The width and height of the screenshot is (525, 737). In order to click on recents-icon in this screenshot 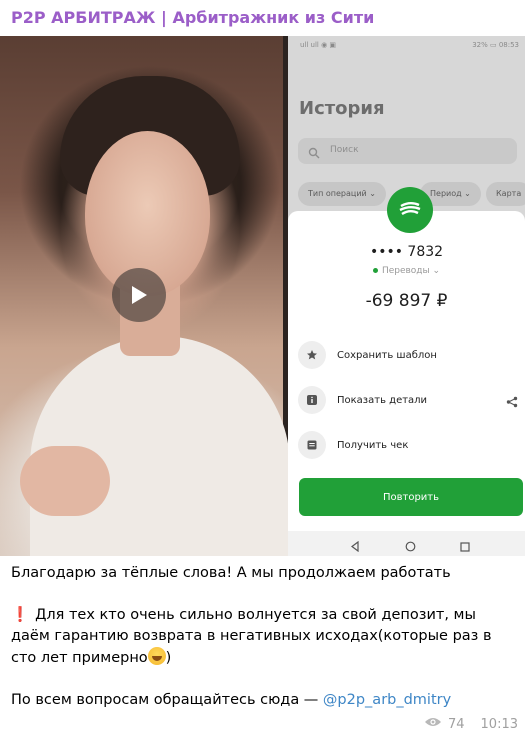, I will do `click(465, 546)`.